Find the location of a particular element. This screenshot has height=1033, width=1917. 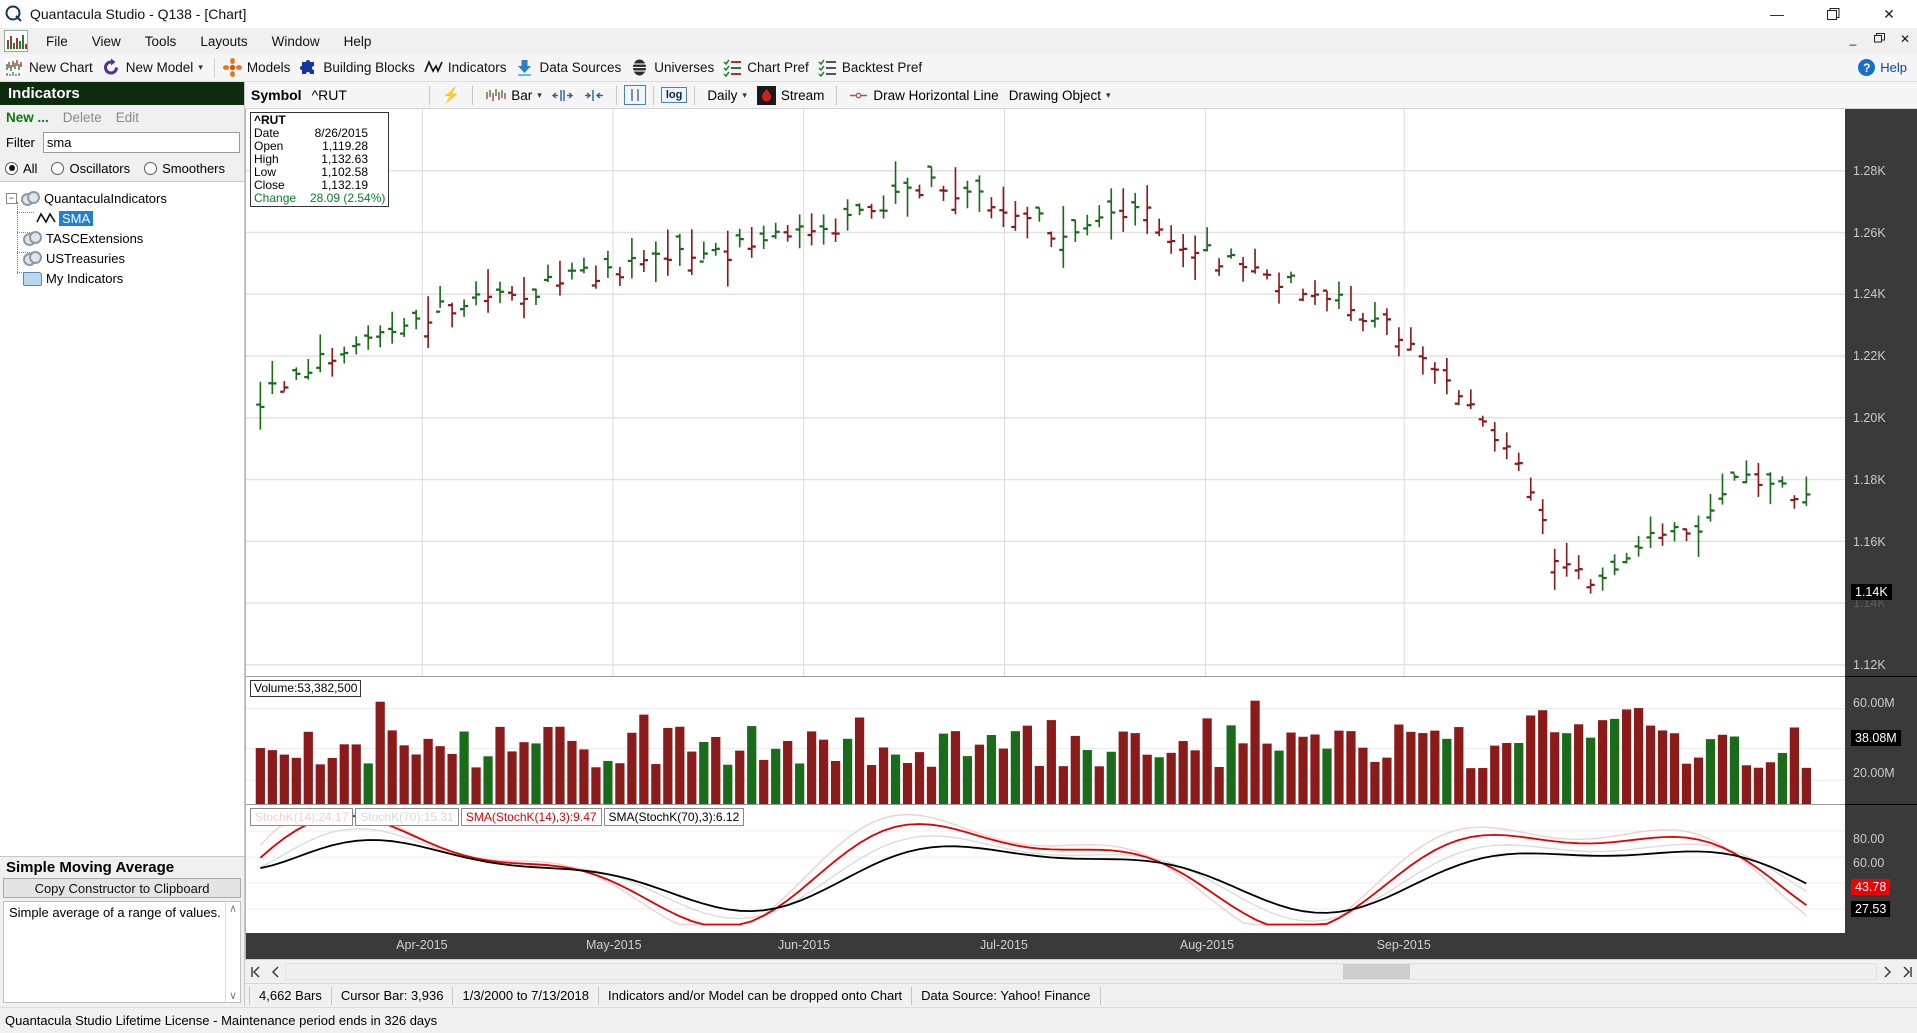

zoom-in-bars-button is located at coordinates (594, 95).